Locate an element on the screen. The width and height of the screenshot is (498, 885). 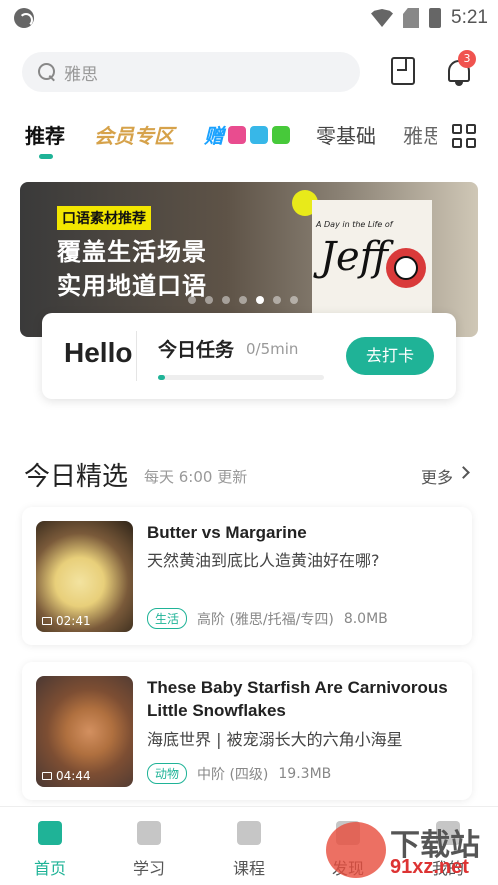
category-tag: 动物 is located at coordinates (167, 773).